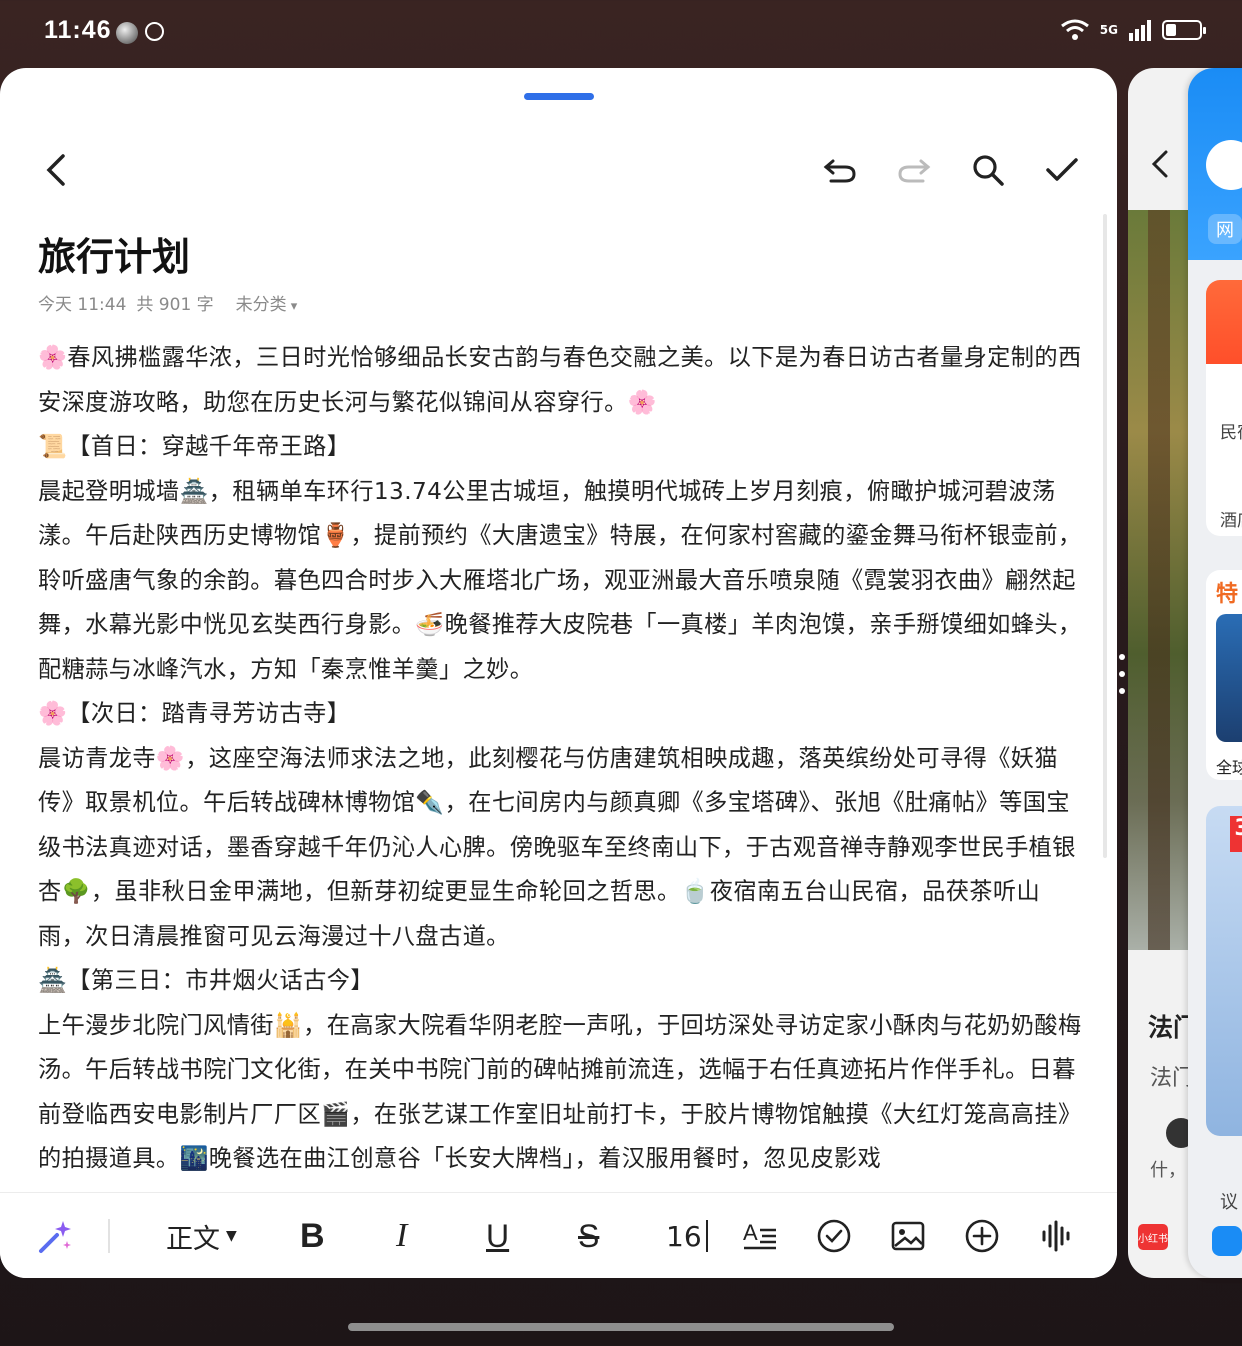 This screenshot has height=1346, width=1242. I want to click on window-drag-handle, so click(559, 96).